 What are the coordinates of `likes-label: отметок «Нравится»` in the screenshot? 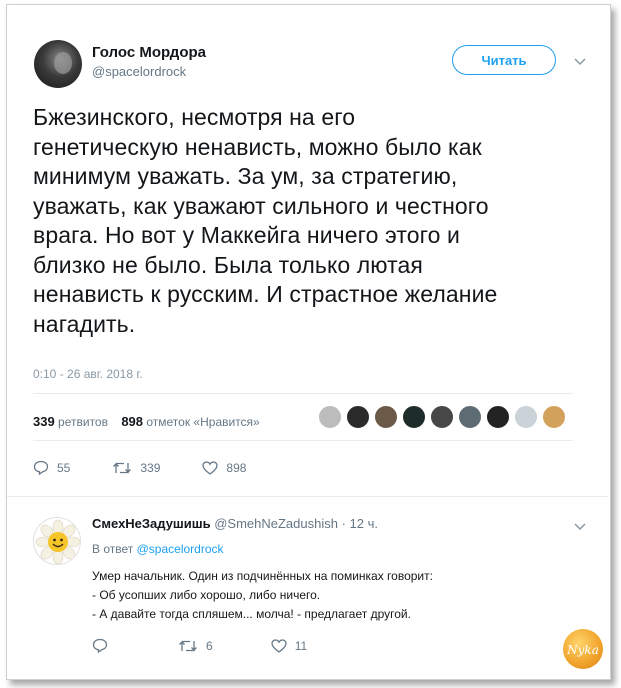 It's located at (202, 422).